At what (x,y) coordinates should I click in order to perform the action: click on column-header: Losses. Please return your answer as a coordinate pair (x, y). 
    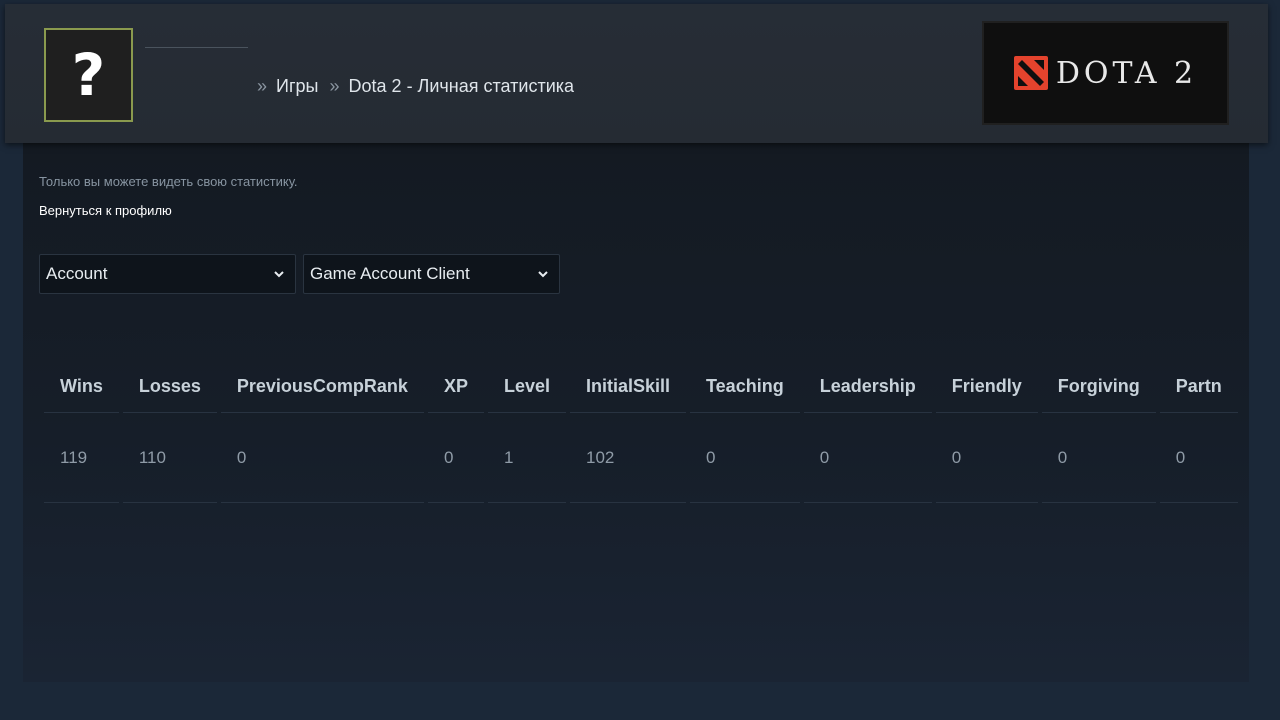
    Looking at the image, I should click on (169, 386).